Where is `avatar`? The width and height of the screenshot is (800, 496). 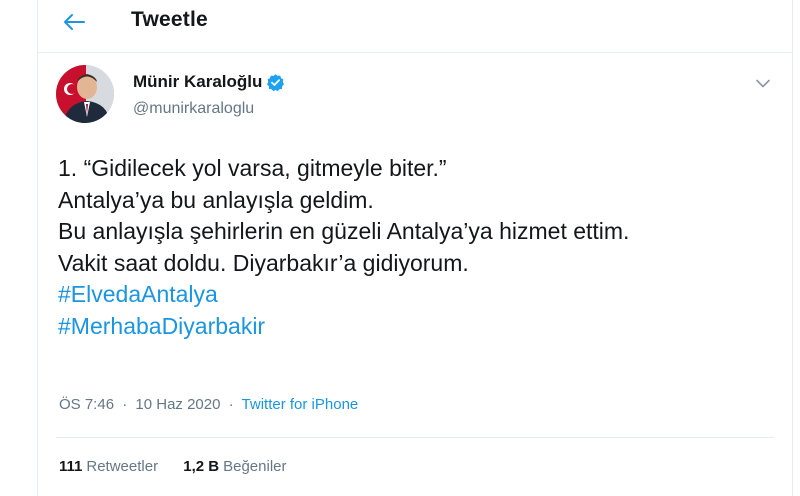 avatar is located at coordinates (85, 94).